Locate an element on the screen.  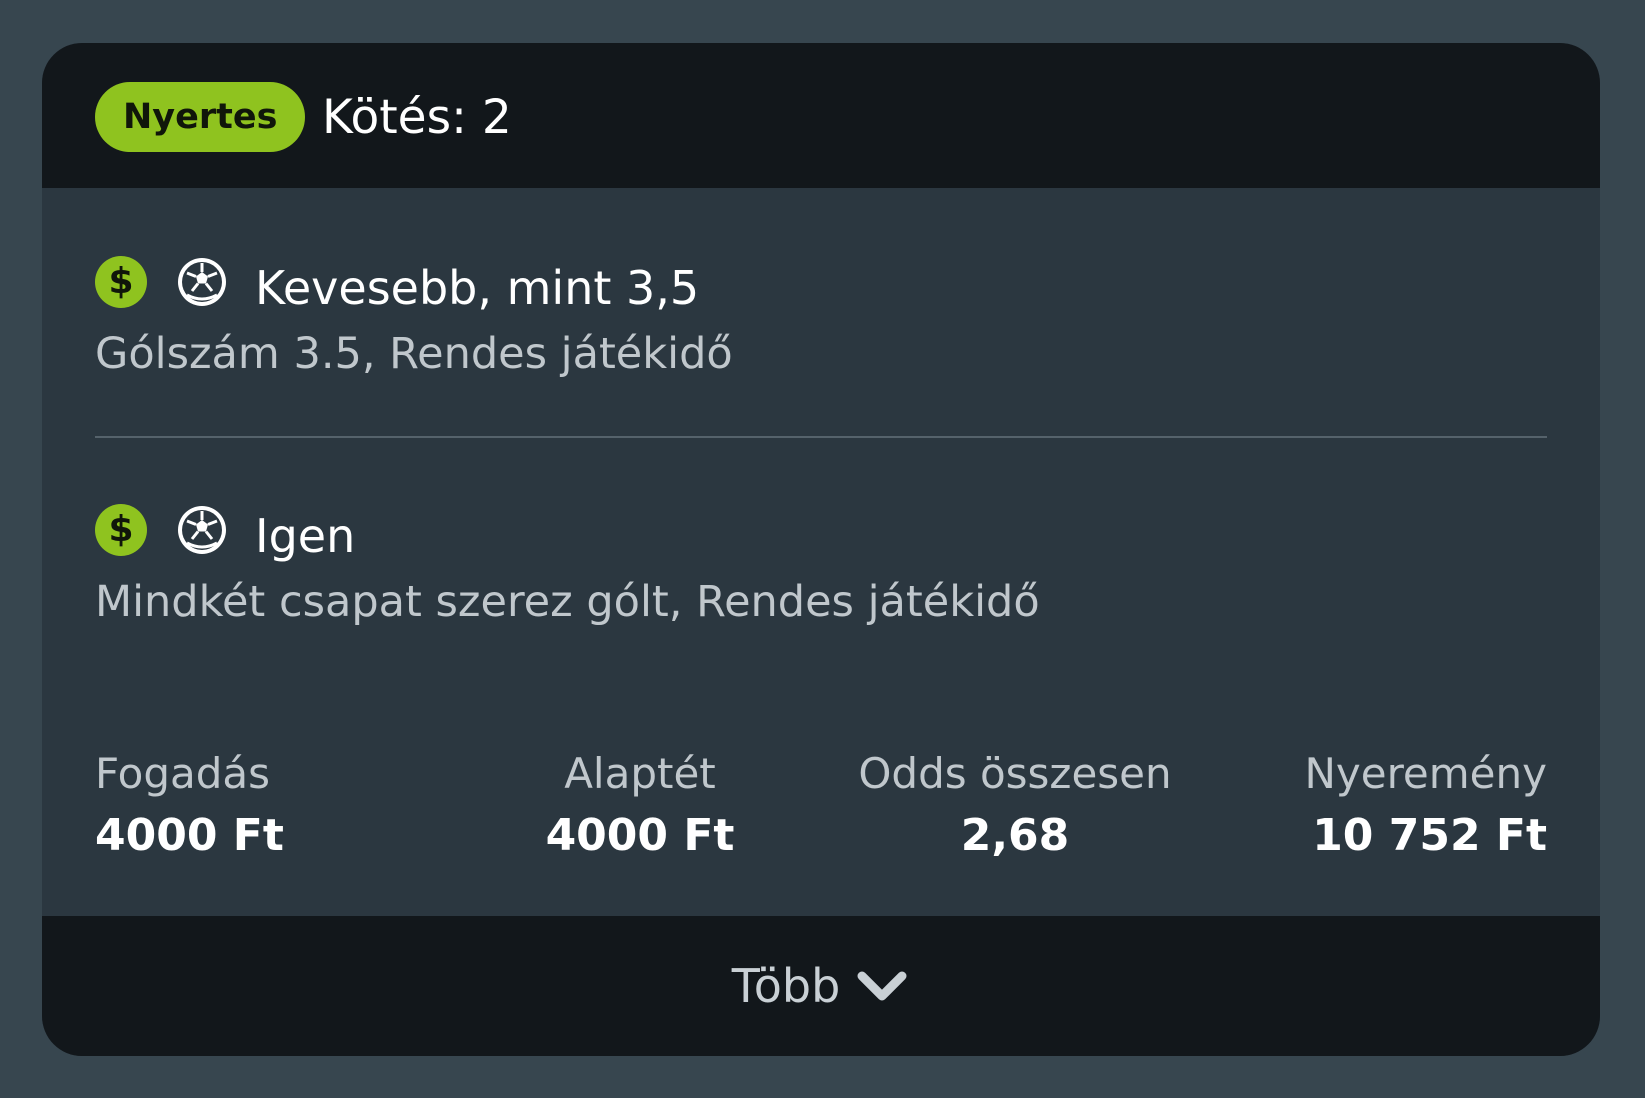
more-label: Több is located at coordinates (786, 986).